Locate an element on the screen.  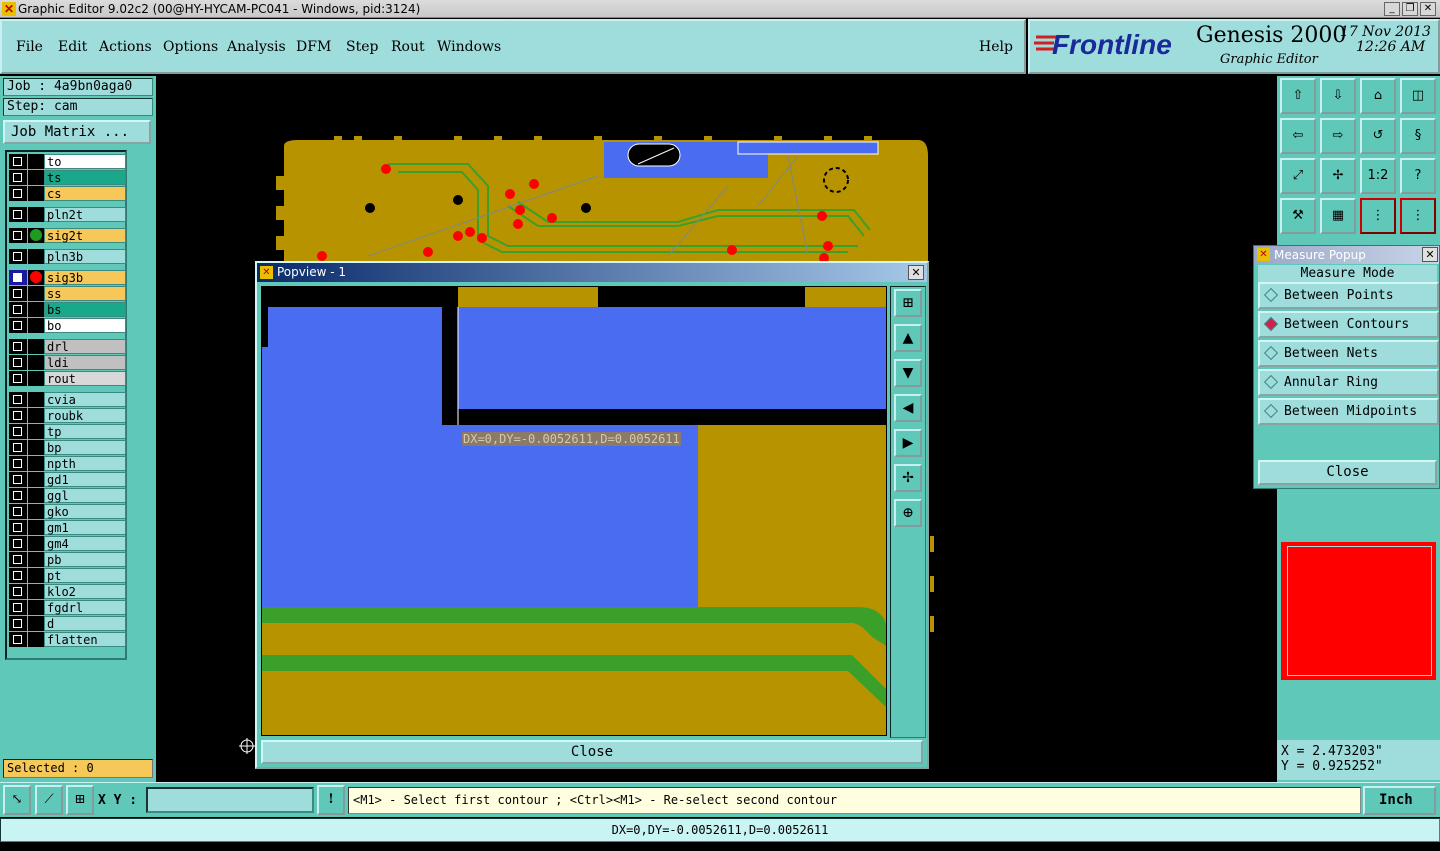
pv-zoom-window-icon: ⊞ is located at coordinates (908, 303).